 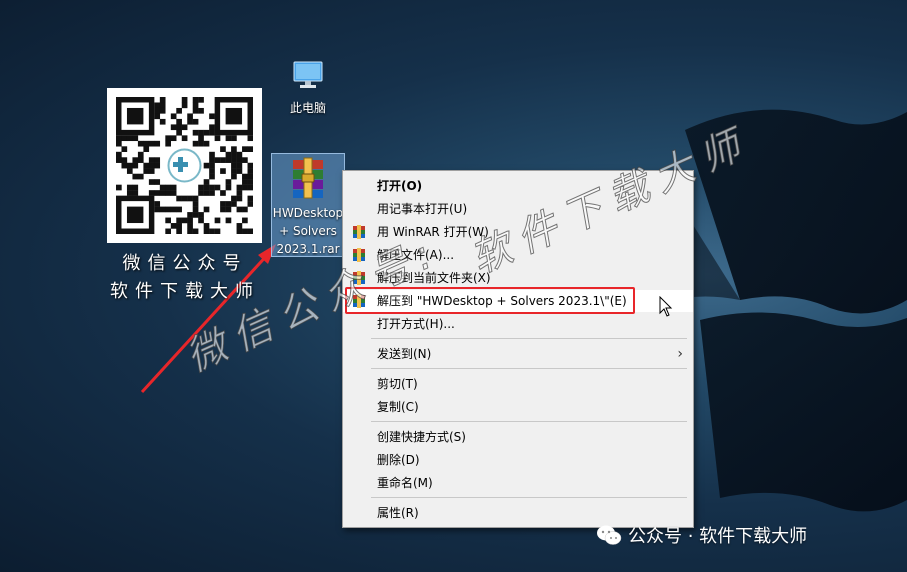 What do you see at coordinates (680, 354) in the screenshot?
I see `chevron-right-icon: ›` at bounding box center [680, 354].